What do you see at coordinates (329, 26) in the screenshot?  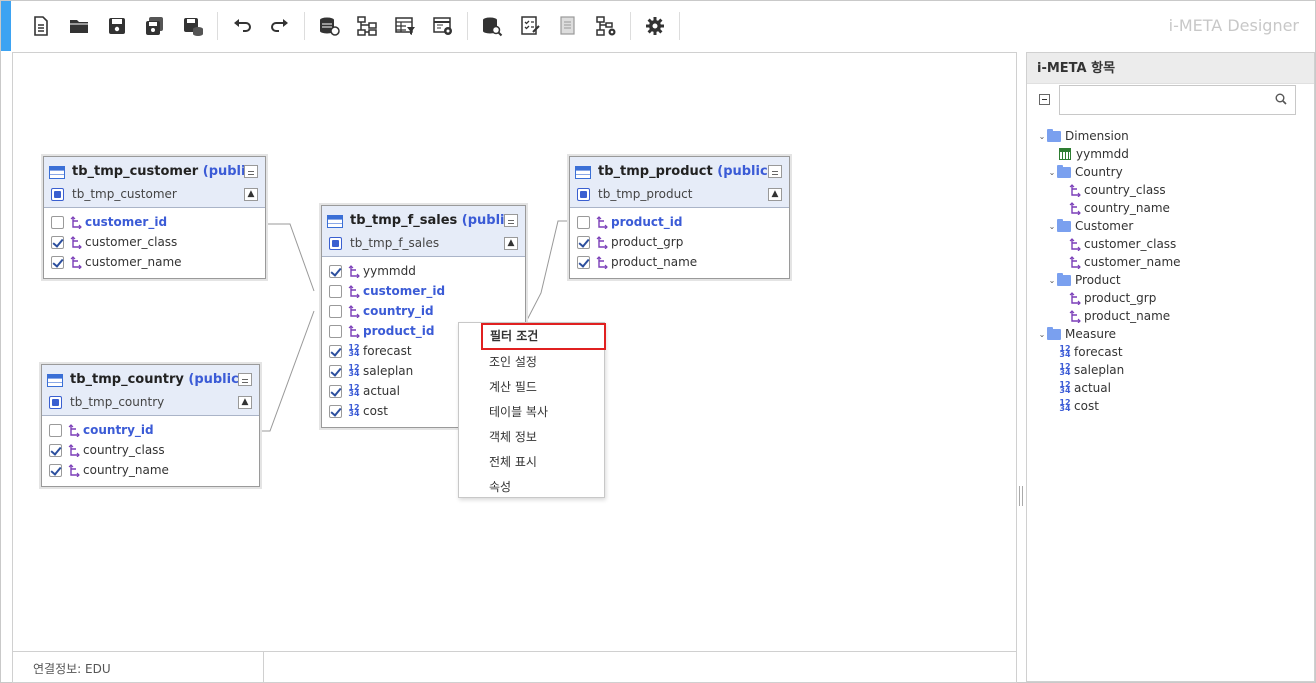 I see `database-link-icon` at bounding box center [329, 26].